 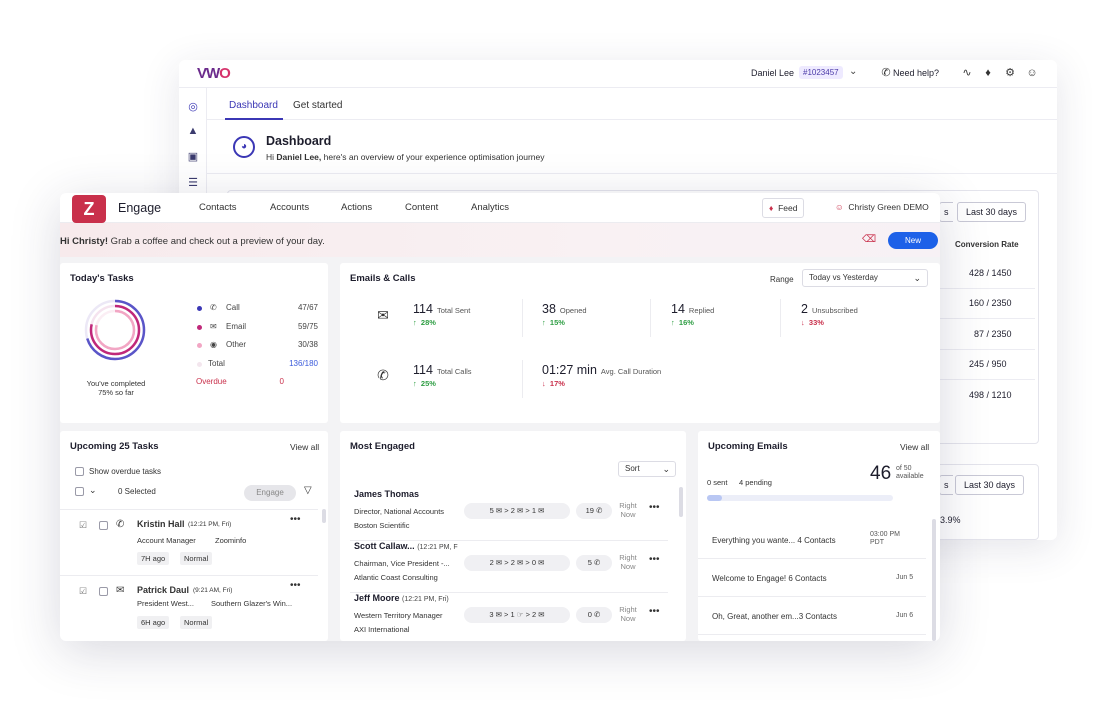 I want to click on view-all-tasks-link: View all, so click(x=304, y=447).